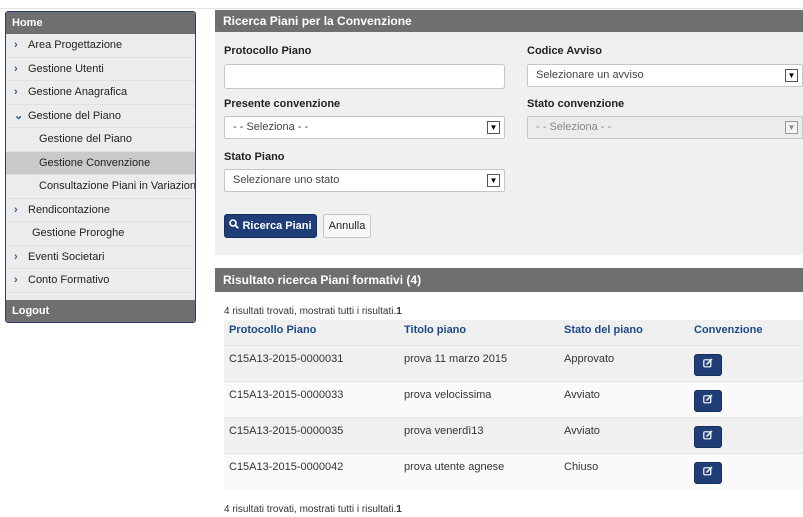 This screenshot has width=803, height=517. What do you see at coordinates (268, 51) in the screenshot?
I see `protocollo-label: Protocollo Piano` at bounding box center [268, 51].